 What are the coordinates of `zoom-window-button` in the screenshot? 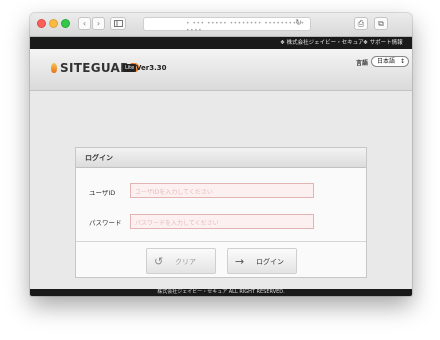 It's located at (65, 23).